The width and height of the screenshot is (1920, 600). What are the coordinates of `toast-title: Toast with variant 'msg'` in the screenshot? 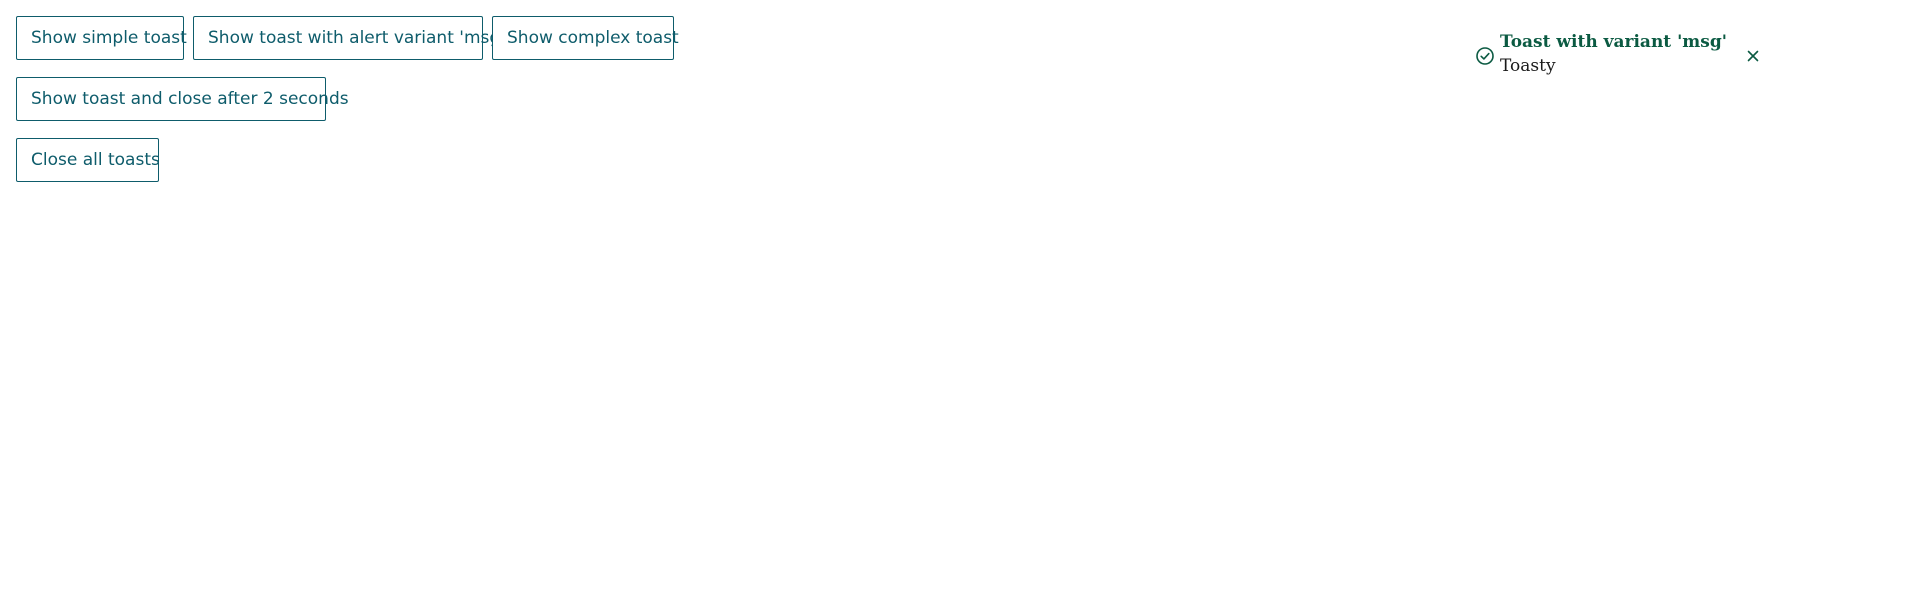 It's located at (1613, 42).